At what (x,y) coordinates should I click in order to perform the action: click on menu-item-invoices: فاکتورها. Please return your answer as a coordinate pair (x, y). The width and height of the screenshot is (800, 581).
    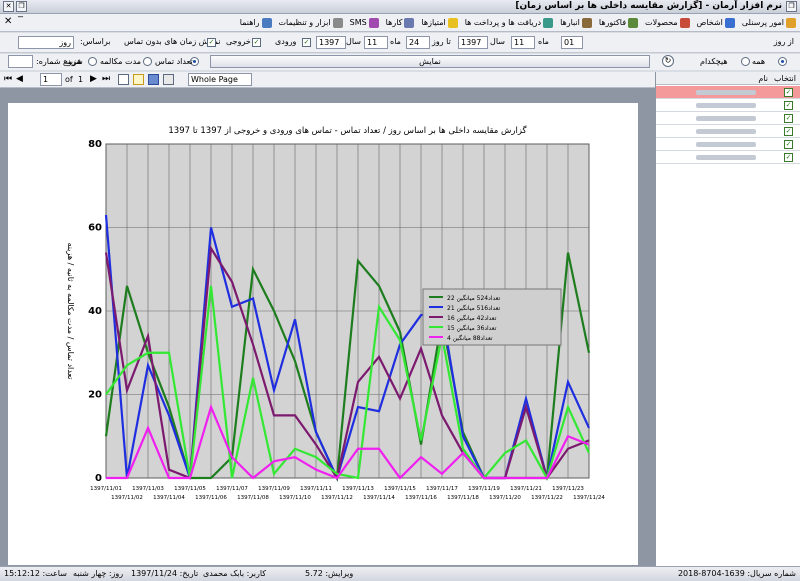
    Looking at the image, I should click on (619, 22).